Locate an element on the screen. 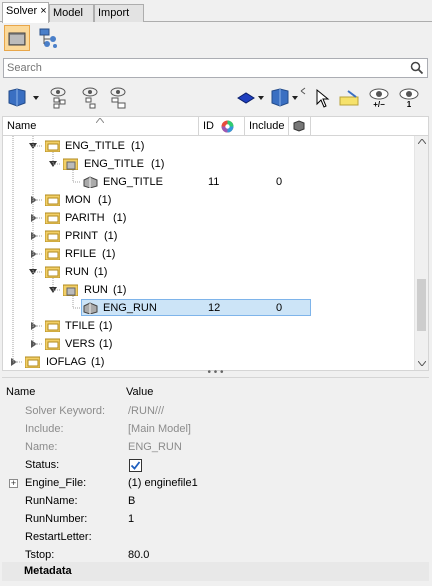 This screenshot has width=432, height=586. prop-key: Status: is located at coordinates (42, 465).